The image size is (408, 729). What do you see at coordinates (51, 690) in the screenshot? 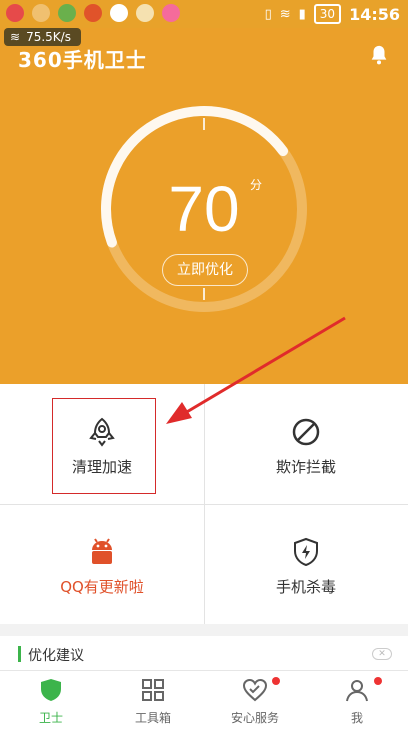
I see `shield-icon` at bounding box center [51, 690].